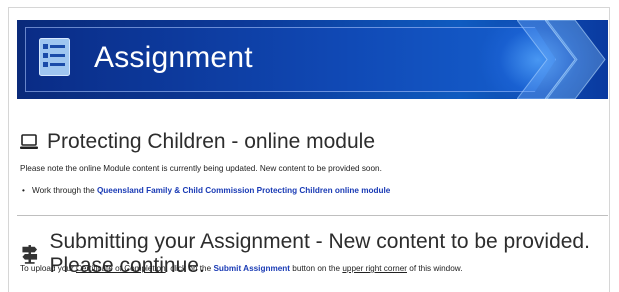 The width and height of the screenshot is (619, 292). What do you see at coordinates (48, 268) in the screenshot?
I see `instr-text: To upload your` at bounding box center [48, 268].